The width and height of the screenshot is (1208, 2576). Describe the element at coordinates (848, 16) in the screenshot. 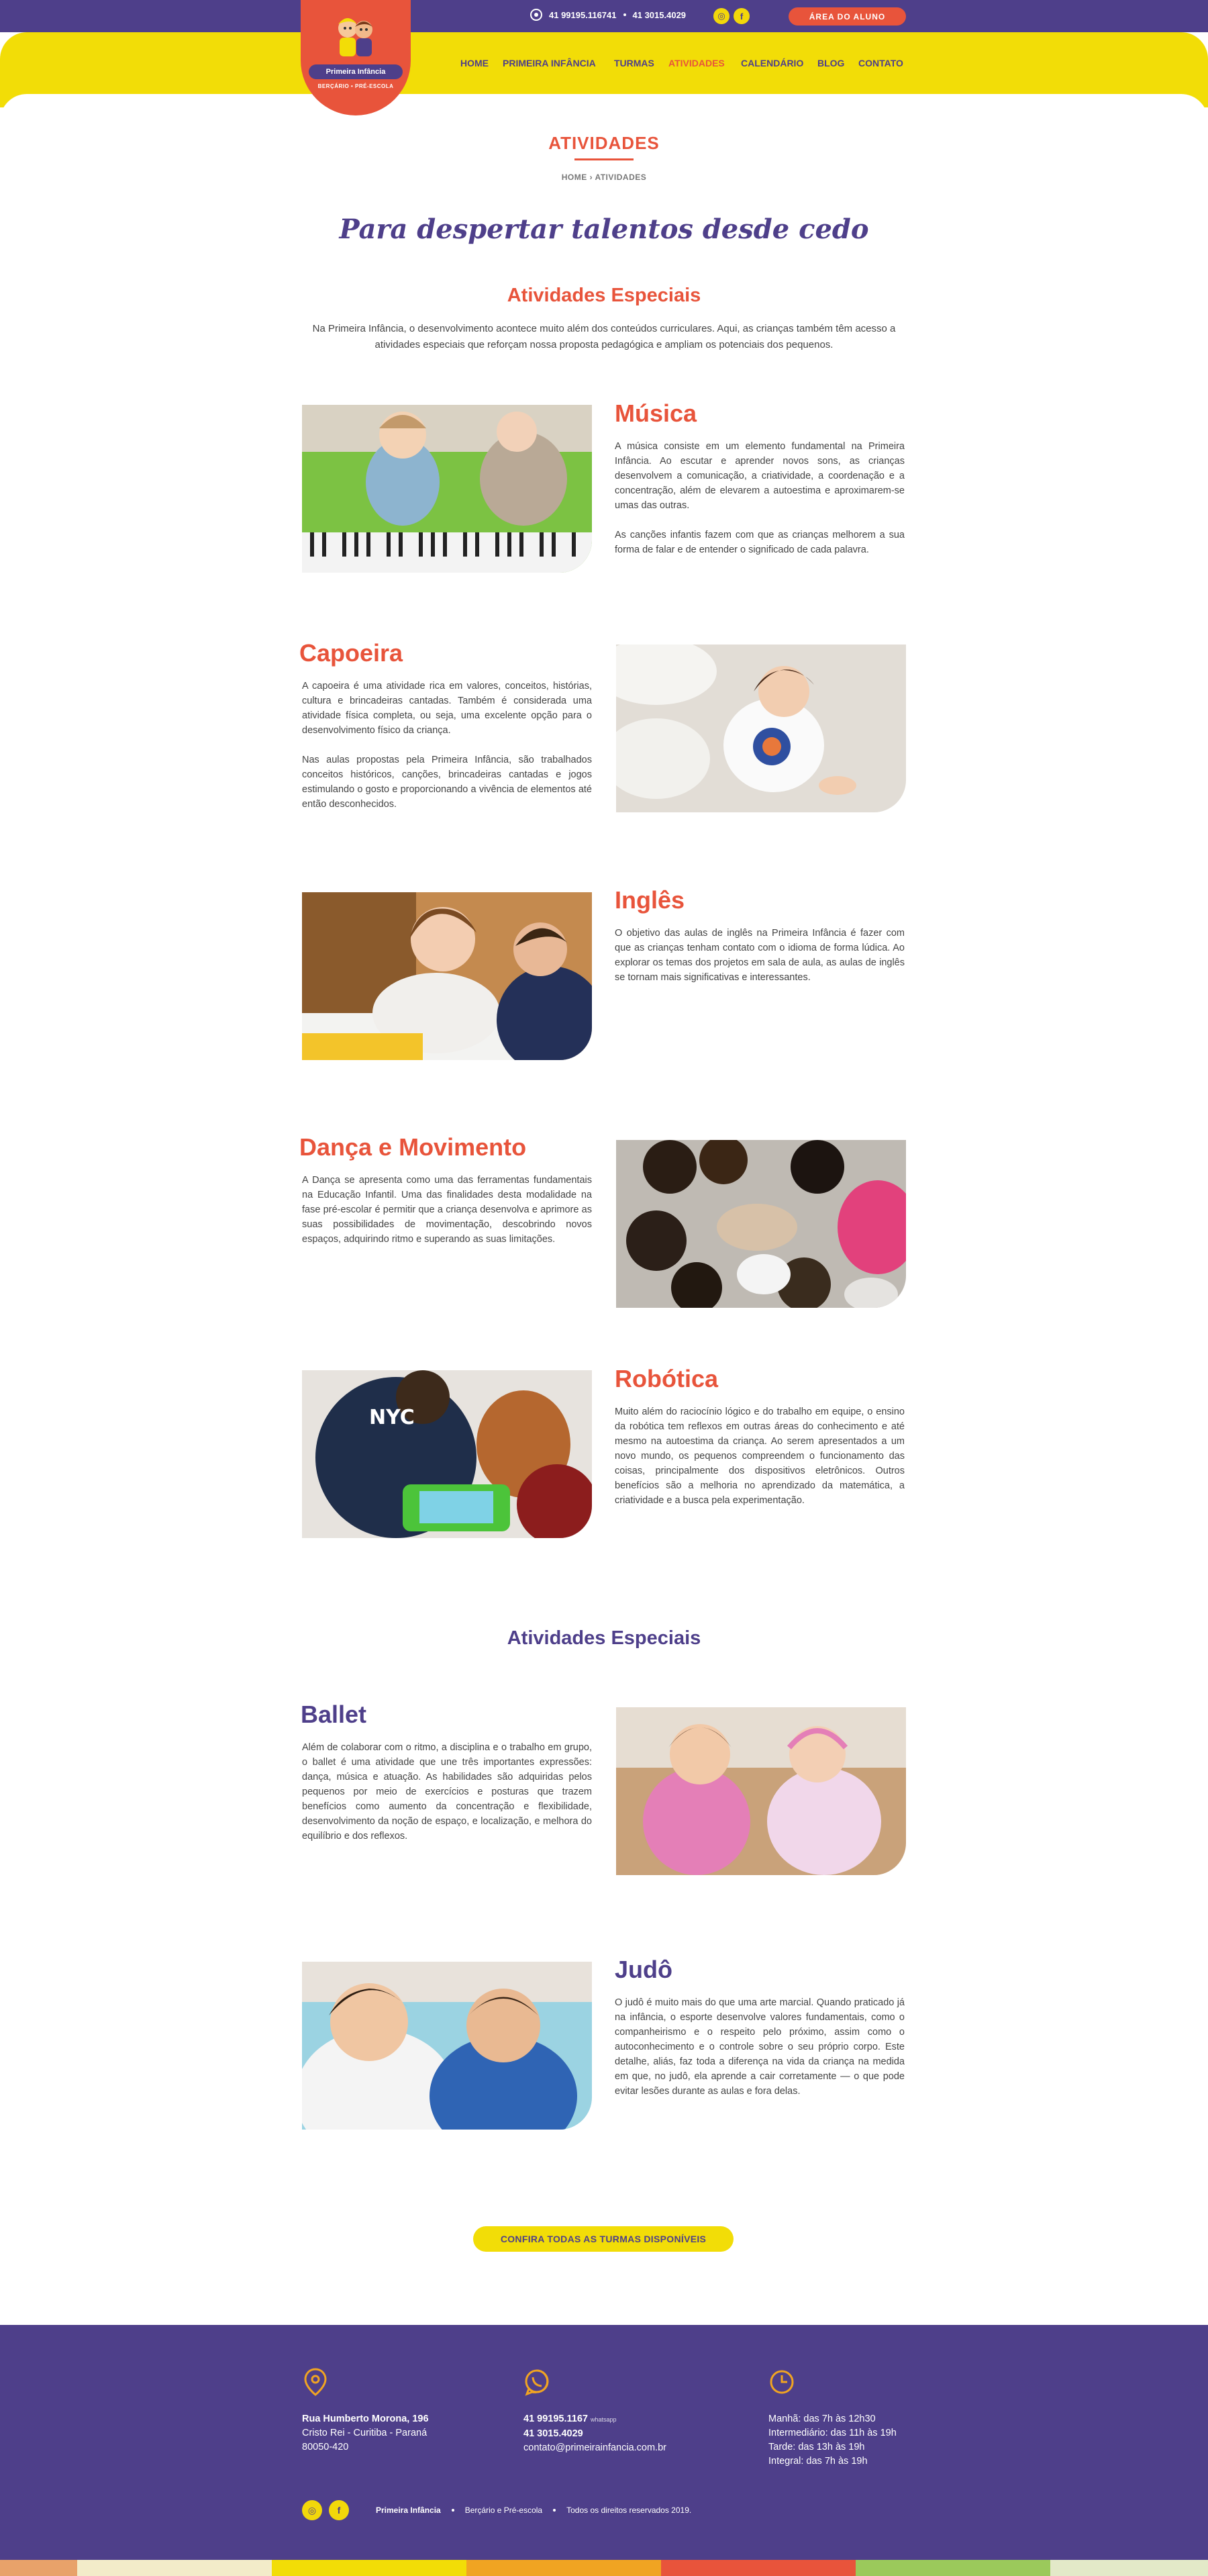

I see `student-area-button: ÁREA DO ALUNO` at that location.